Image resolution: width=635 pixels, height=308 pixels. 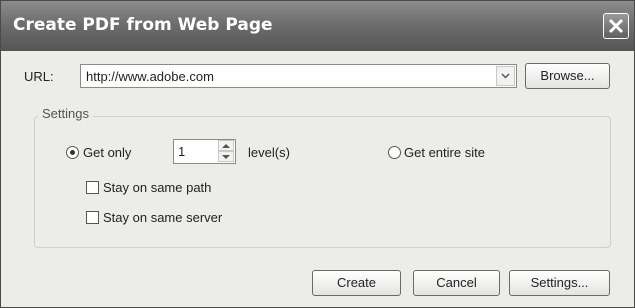 What do you see at coordinates (107, 152) in the screenshot?
I see `get-only-label: Get only` at bounding box center [107, 152].